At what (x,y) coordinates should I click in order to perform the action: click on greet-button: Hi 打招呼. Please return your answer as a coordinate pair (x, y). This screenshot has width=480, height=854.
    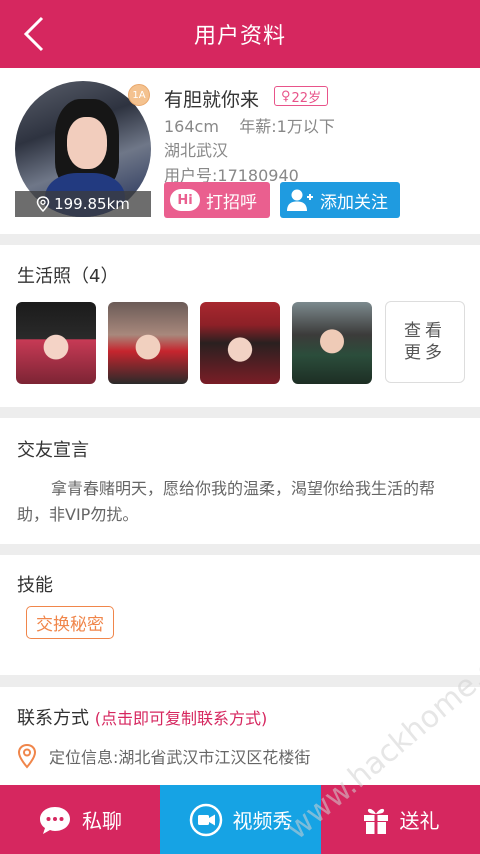
    Looking at the image, I should click on (217, 200).